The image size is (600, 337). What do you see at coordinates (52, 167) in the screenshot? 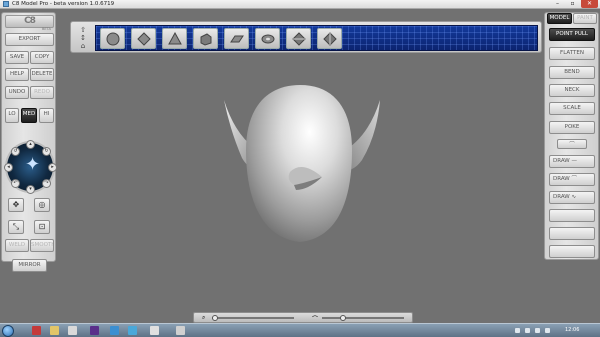
I see `rotate-right-icon: ▸` at bounding box center [52, 167].